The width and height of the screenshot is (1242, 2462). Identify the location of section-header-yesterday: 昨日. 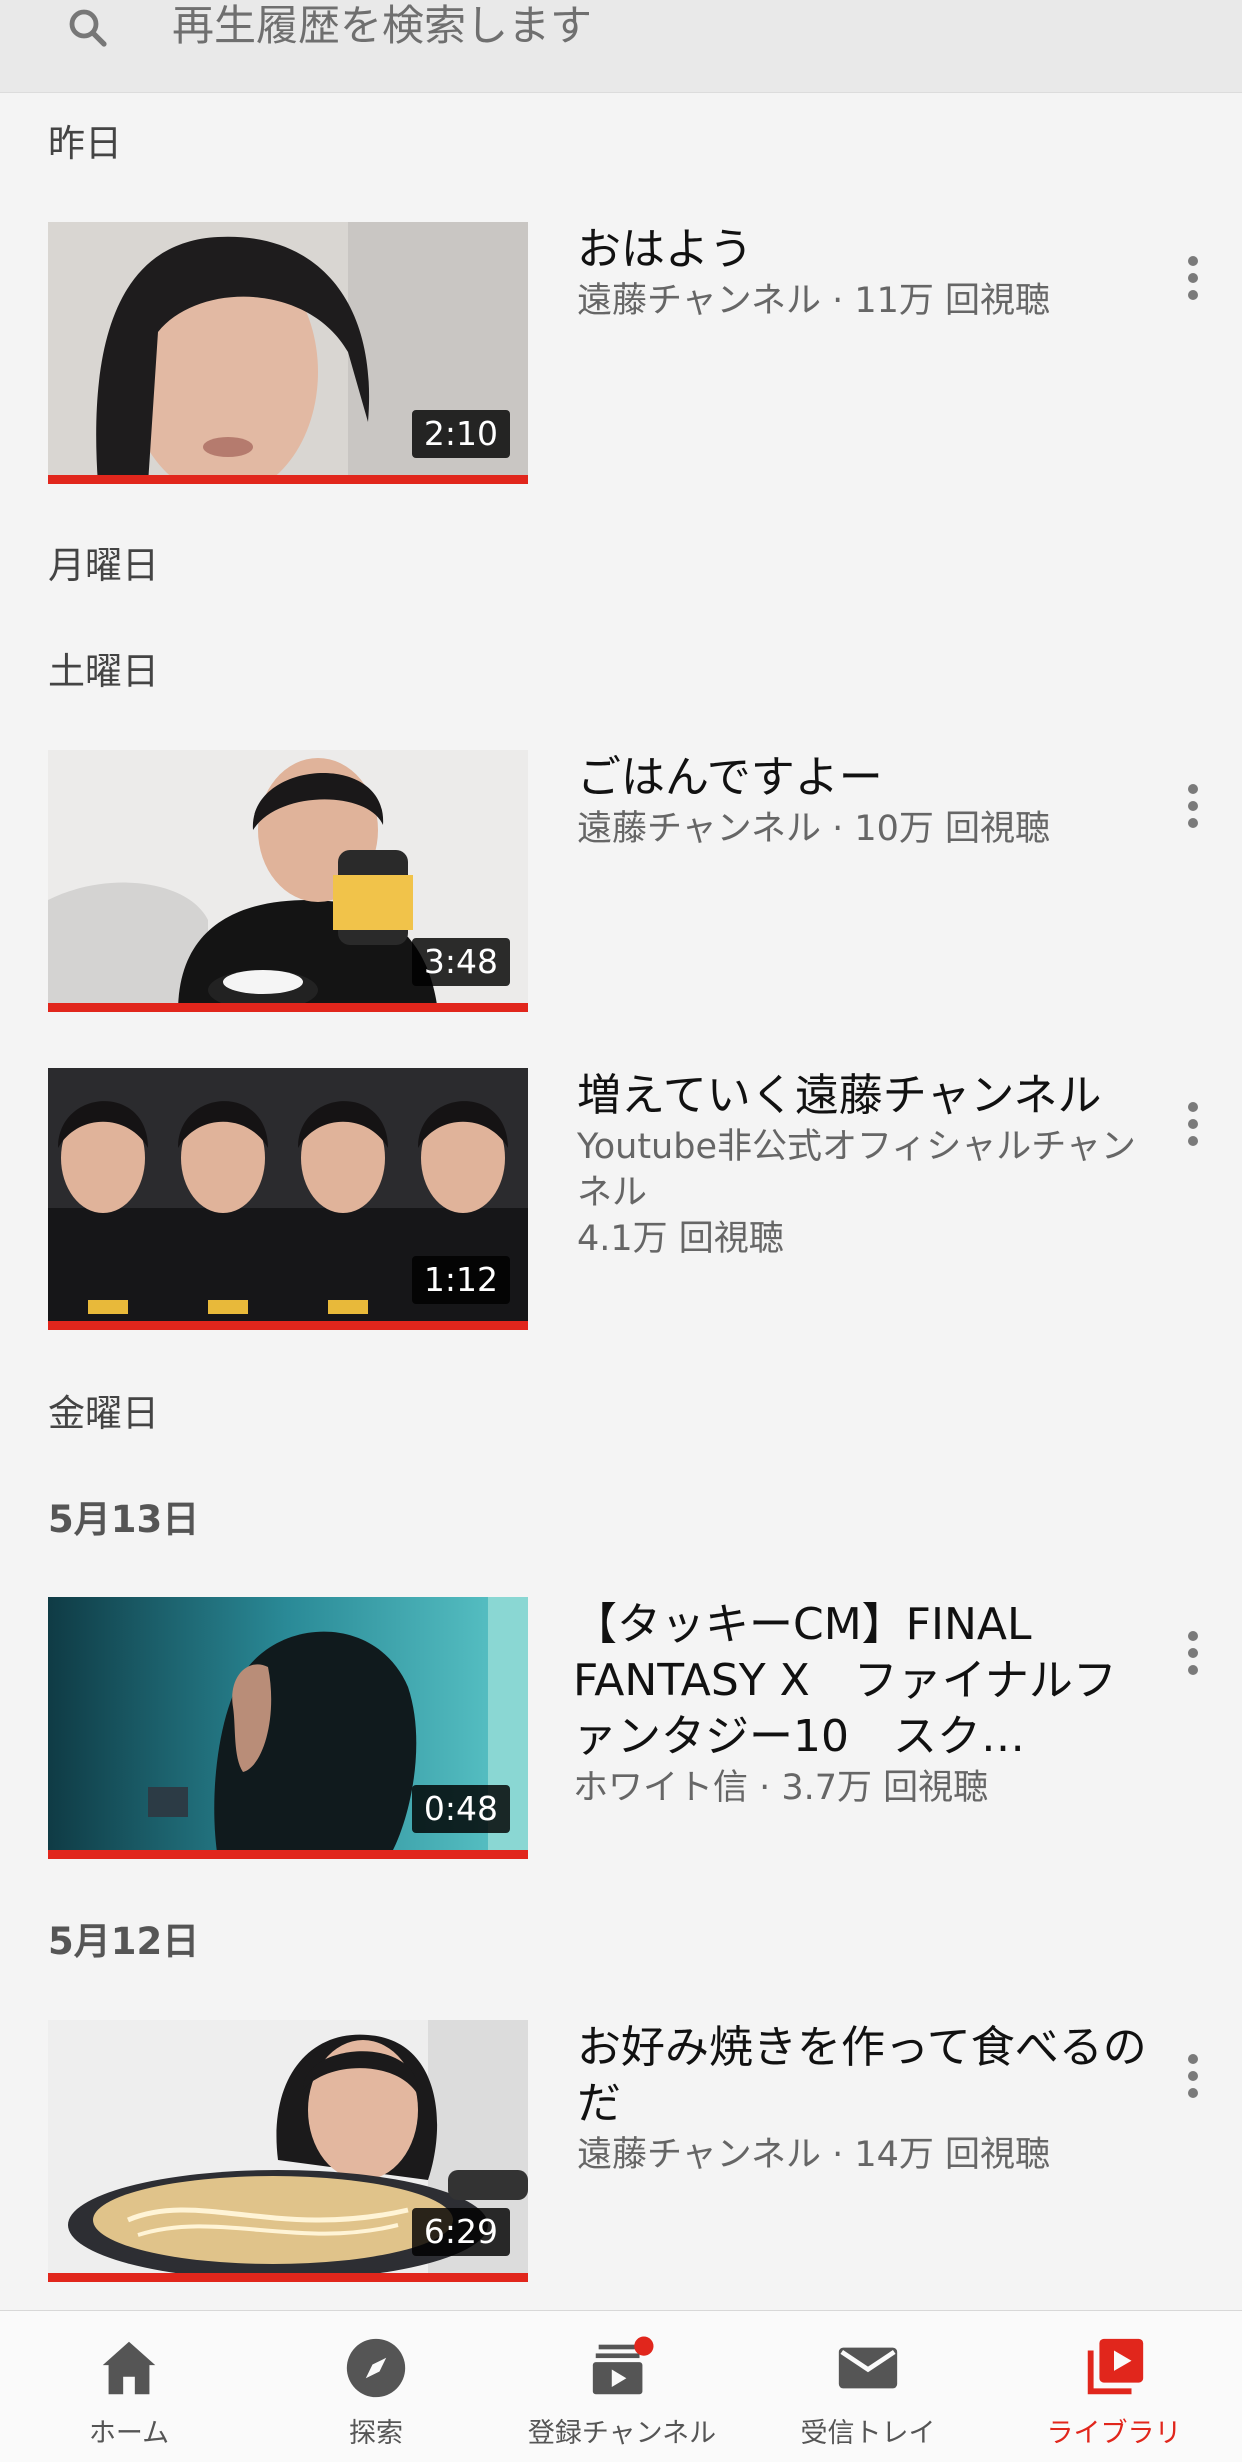
(85, 143).